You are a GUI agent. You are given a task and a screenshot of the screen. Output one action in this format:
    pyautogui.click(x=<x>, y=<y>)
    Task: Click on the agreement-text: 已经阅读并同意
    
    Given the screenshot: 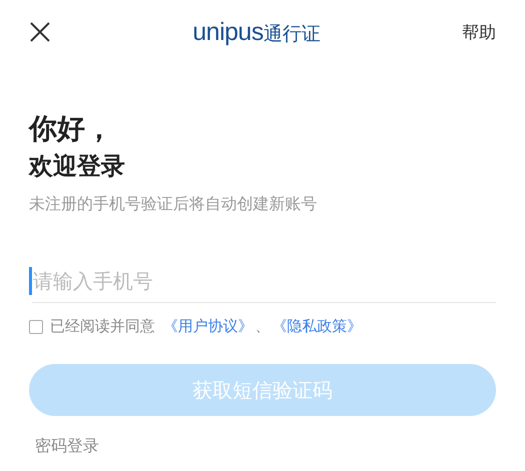 What is the action you would take?
    pyautogui.click(x=102, y=326)
    